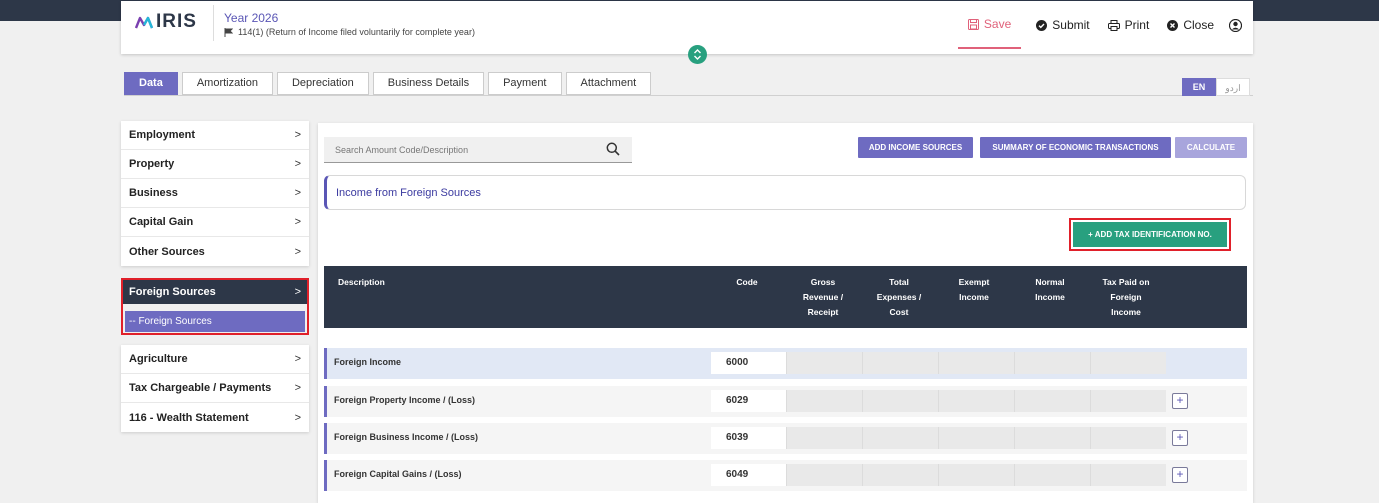  What do you see at coordinates (152, 164) in the screenshot?
I see `sidebar-item-label: Property` at bounding box center [152, 164].